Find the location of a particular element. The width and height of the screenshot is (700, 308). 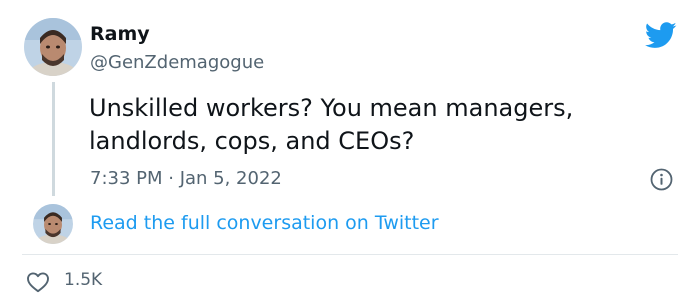

twitter-bird-icon is located at coordinates (660, 35).